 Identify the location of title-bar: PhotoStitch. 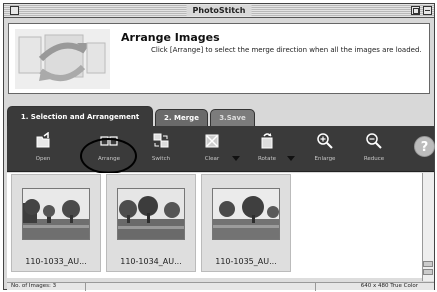
(219, 11).